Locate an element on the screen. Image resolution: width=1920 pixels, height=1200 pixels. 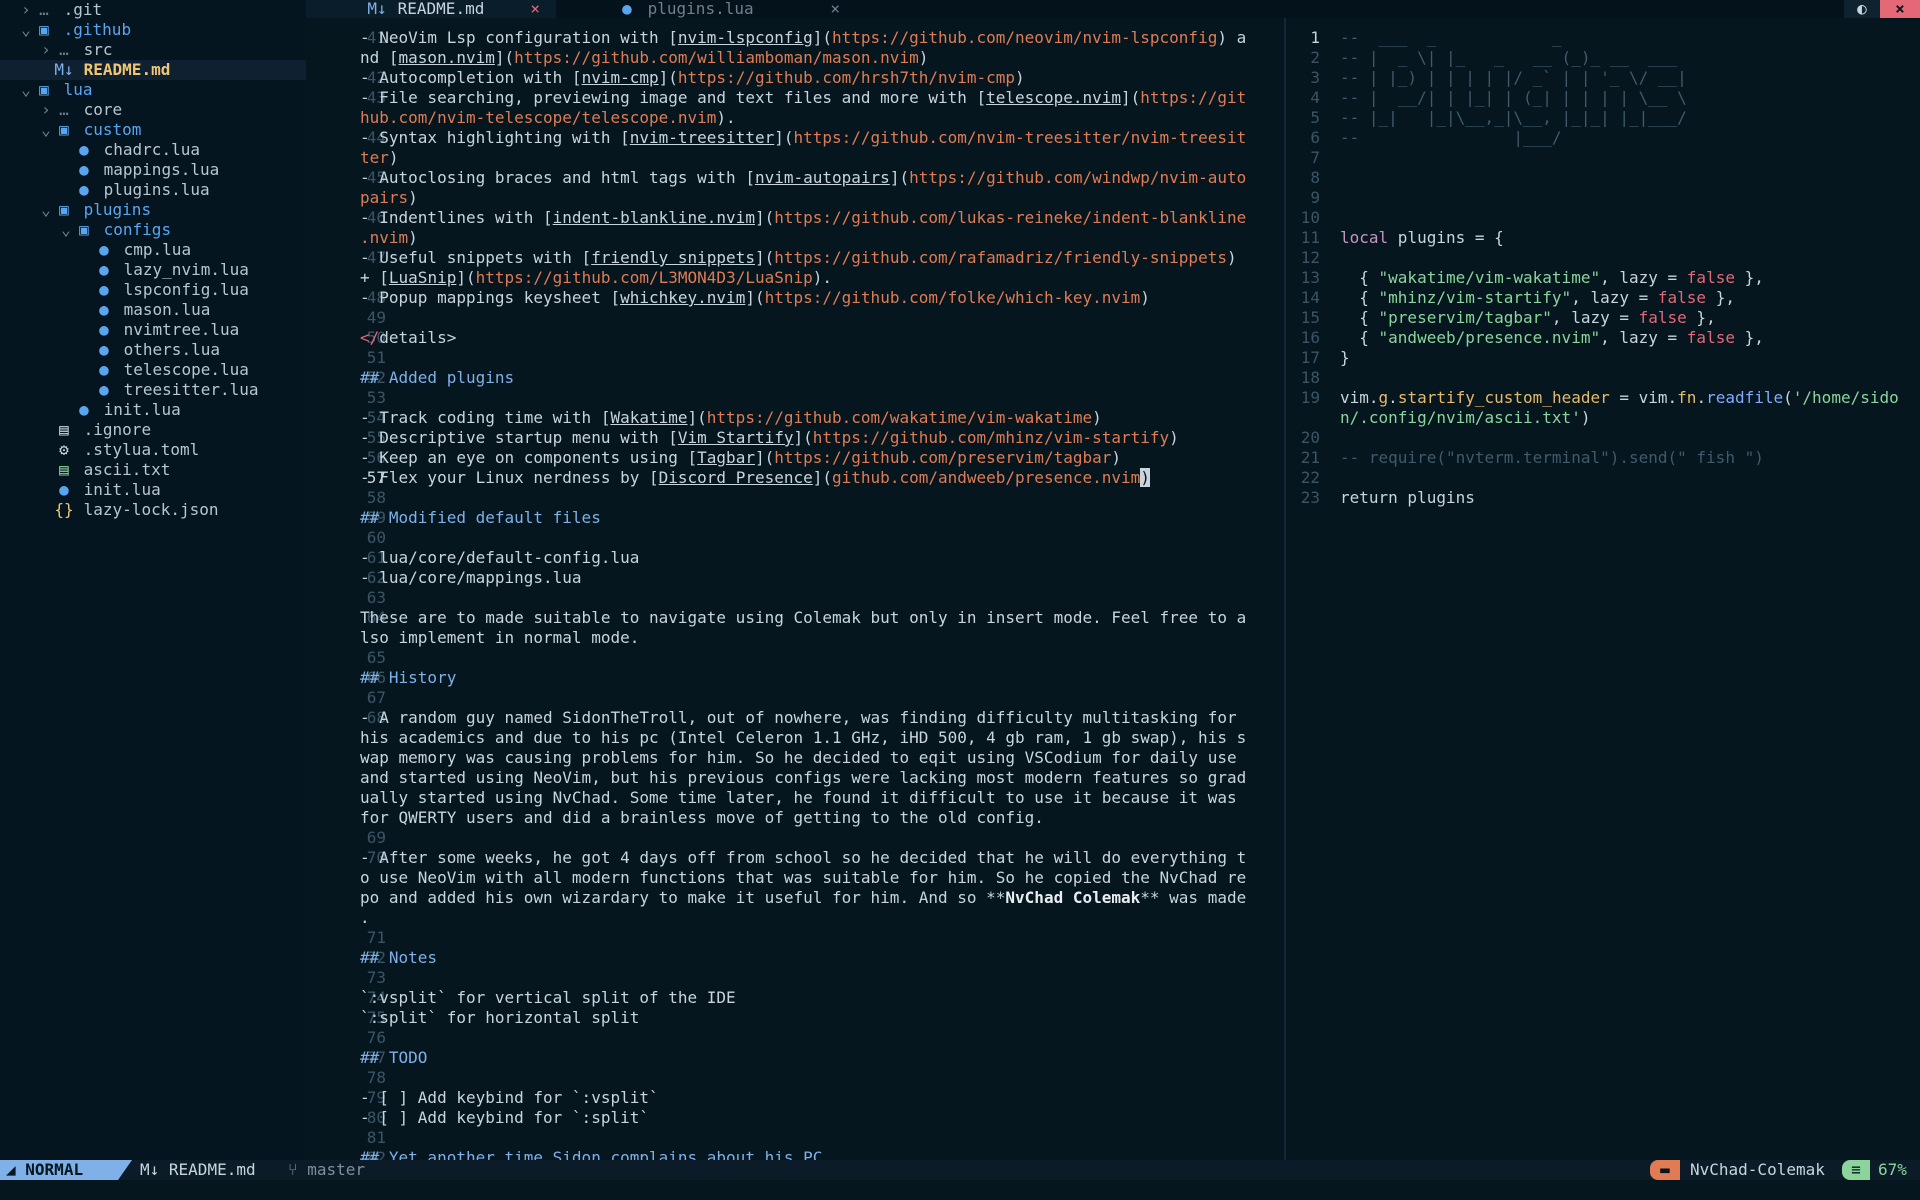
code-line: 62- lua/core/mappings.lua is located at coordinates (795, 578).